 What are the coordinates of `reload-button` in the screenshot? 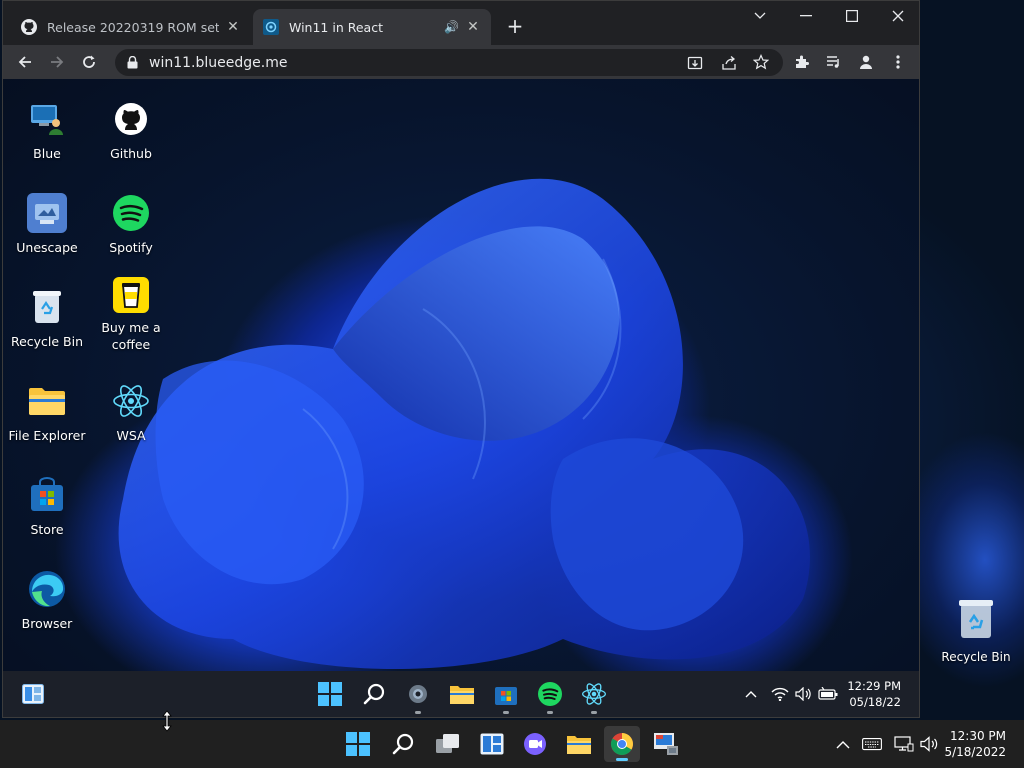 It's located at (89, 62).